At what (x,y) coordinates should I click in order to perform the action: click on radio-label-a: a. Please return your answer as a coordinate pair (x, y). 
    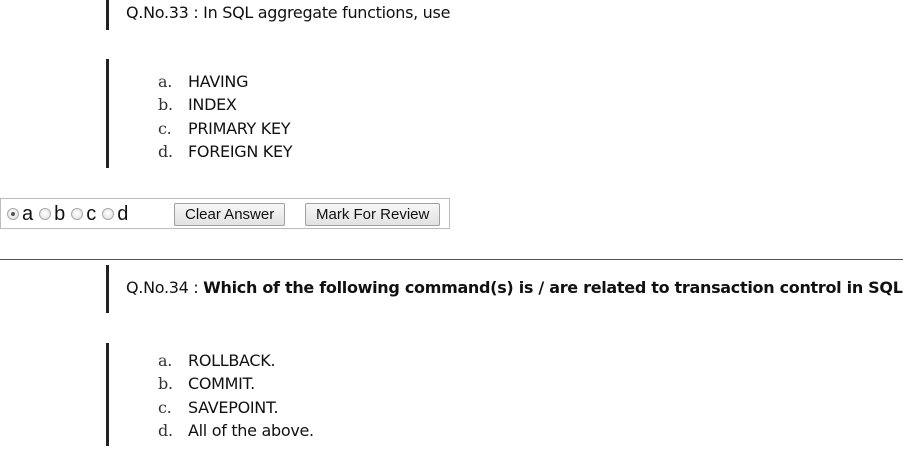
    Looking at the image, I should click on (27, 214).